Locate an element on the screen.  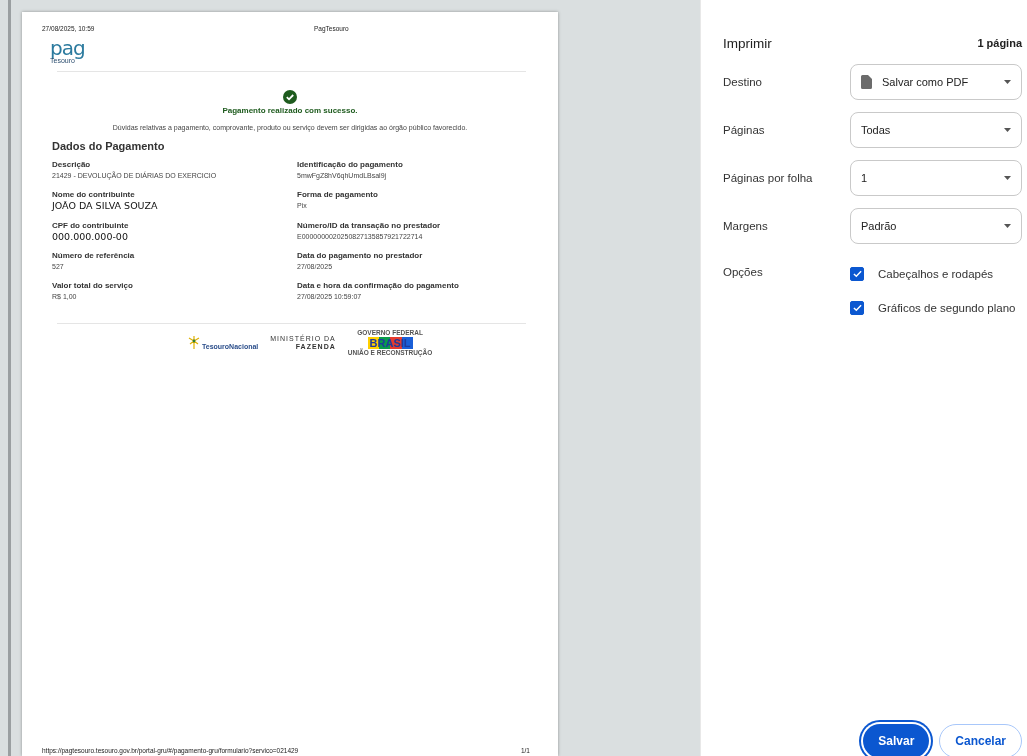
cancel-button: Cancelar is located at coordinates (980, 740).